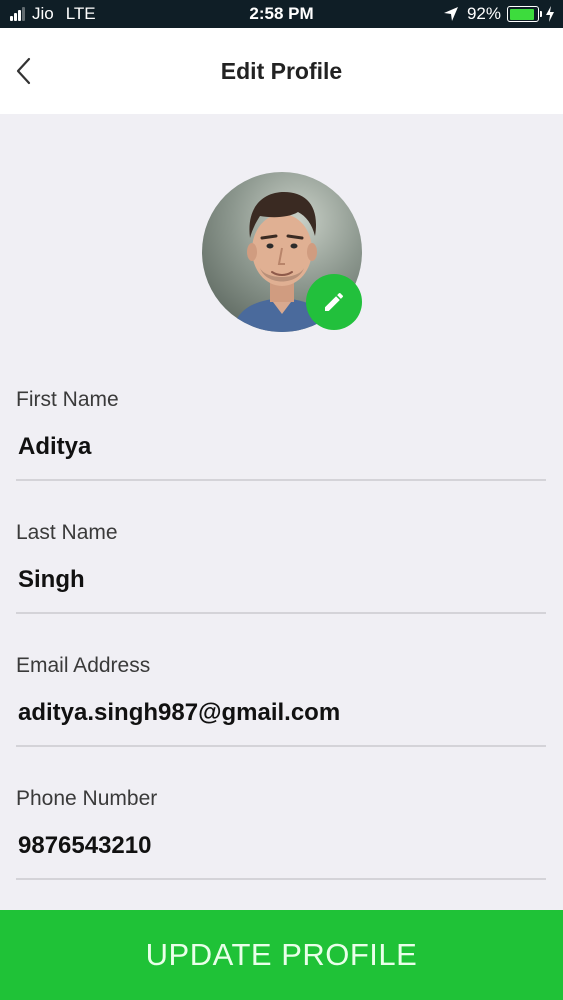 Image resolution: width=563 pixels, height=1000 pixels. Describe the element at coordinates (282, 252) in the screenshot. I see `avatar-section` at that location.